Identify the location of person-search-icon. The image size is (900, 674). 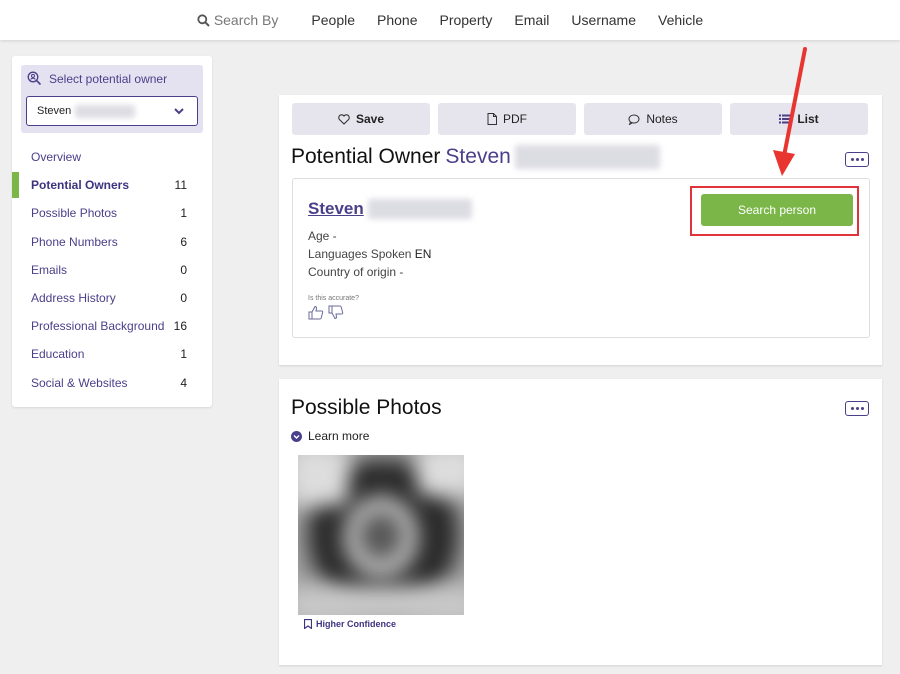
(34, 78).